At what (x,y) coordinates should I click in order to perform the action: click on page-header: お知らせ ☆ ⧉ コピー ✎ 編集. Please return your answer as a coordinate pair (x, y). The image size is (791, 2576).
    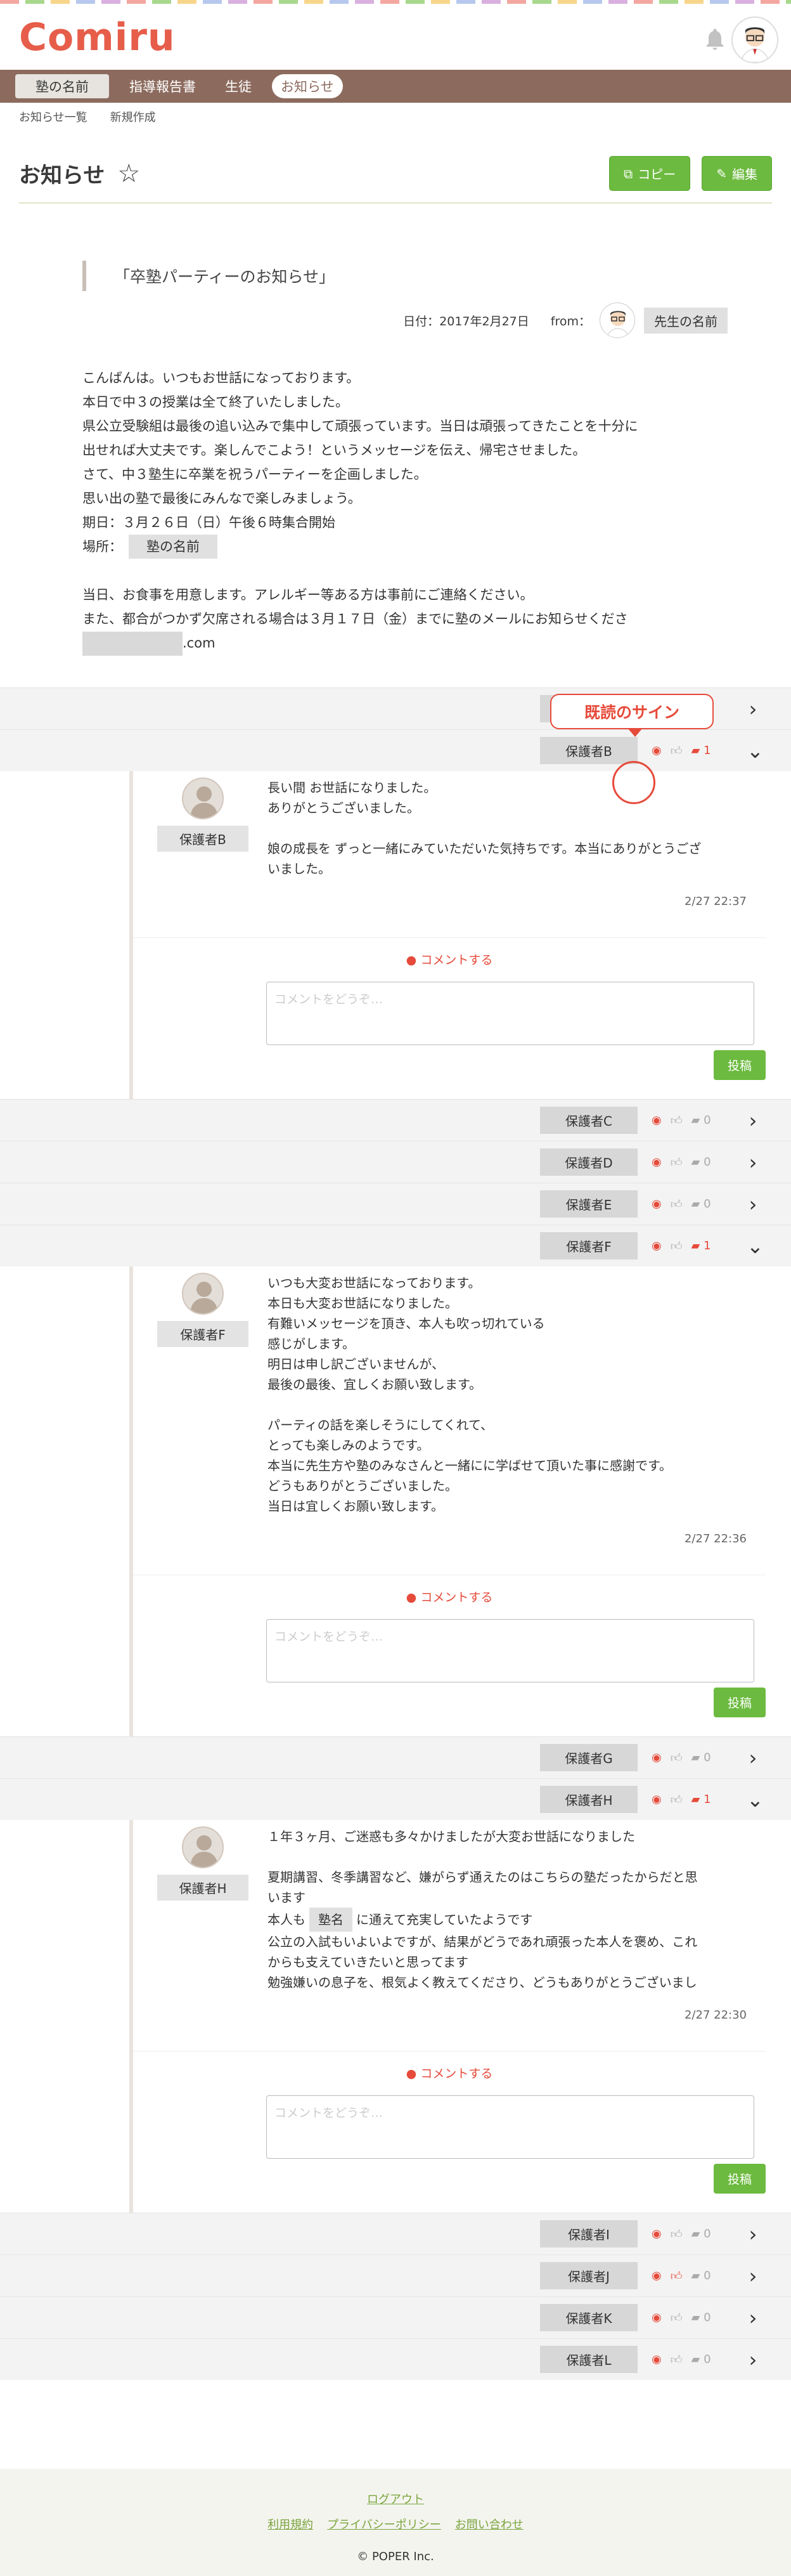
    Looking at the image, I should click on (395, 168).